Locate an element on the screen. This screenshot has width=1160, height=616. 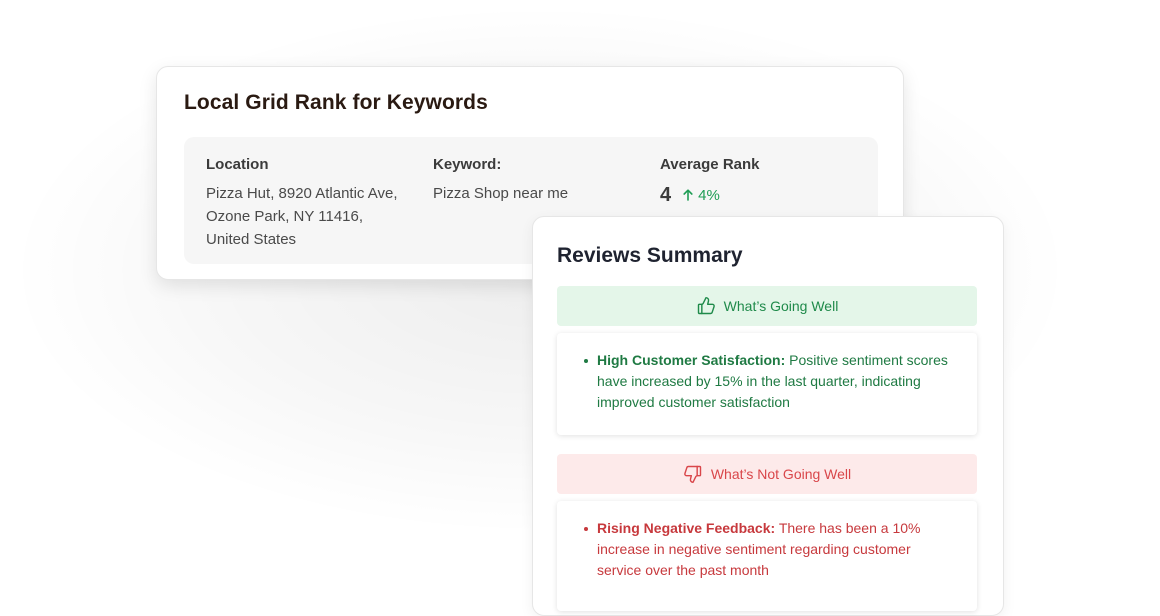
not-going-well-item-title: Rising Negative Feedback: is located at coordinates (686, 528).